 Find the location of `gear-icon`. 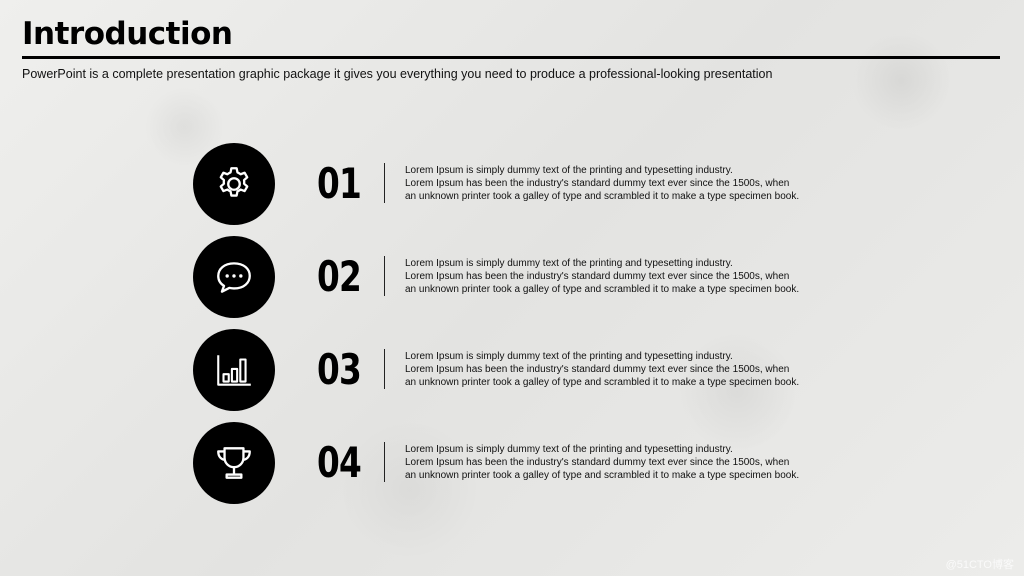

gear-icon is located at coordinates (234, 182).